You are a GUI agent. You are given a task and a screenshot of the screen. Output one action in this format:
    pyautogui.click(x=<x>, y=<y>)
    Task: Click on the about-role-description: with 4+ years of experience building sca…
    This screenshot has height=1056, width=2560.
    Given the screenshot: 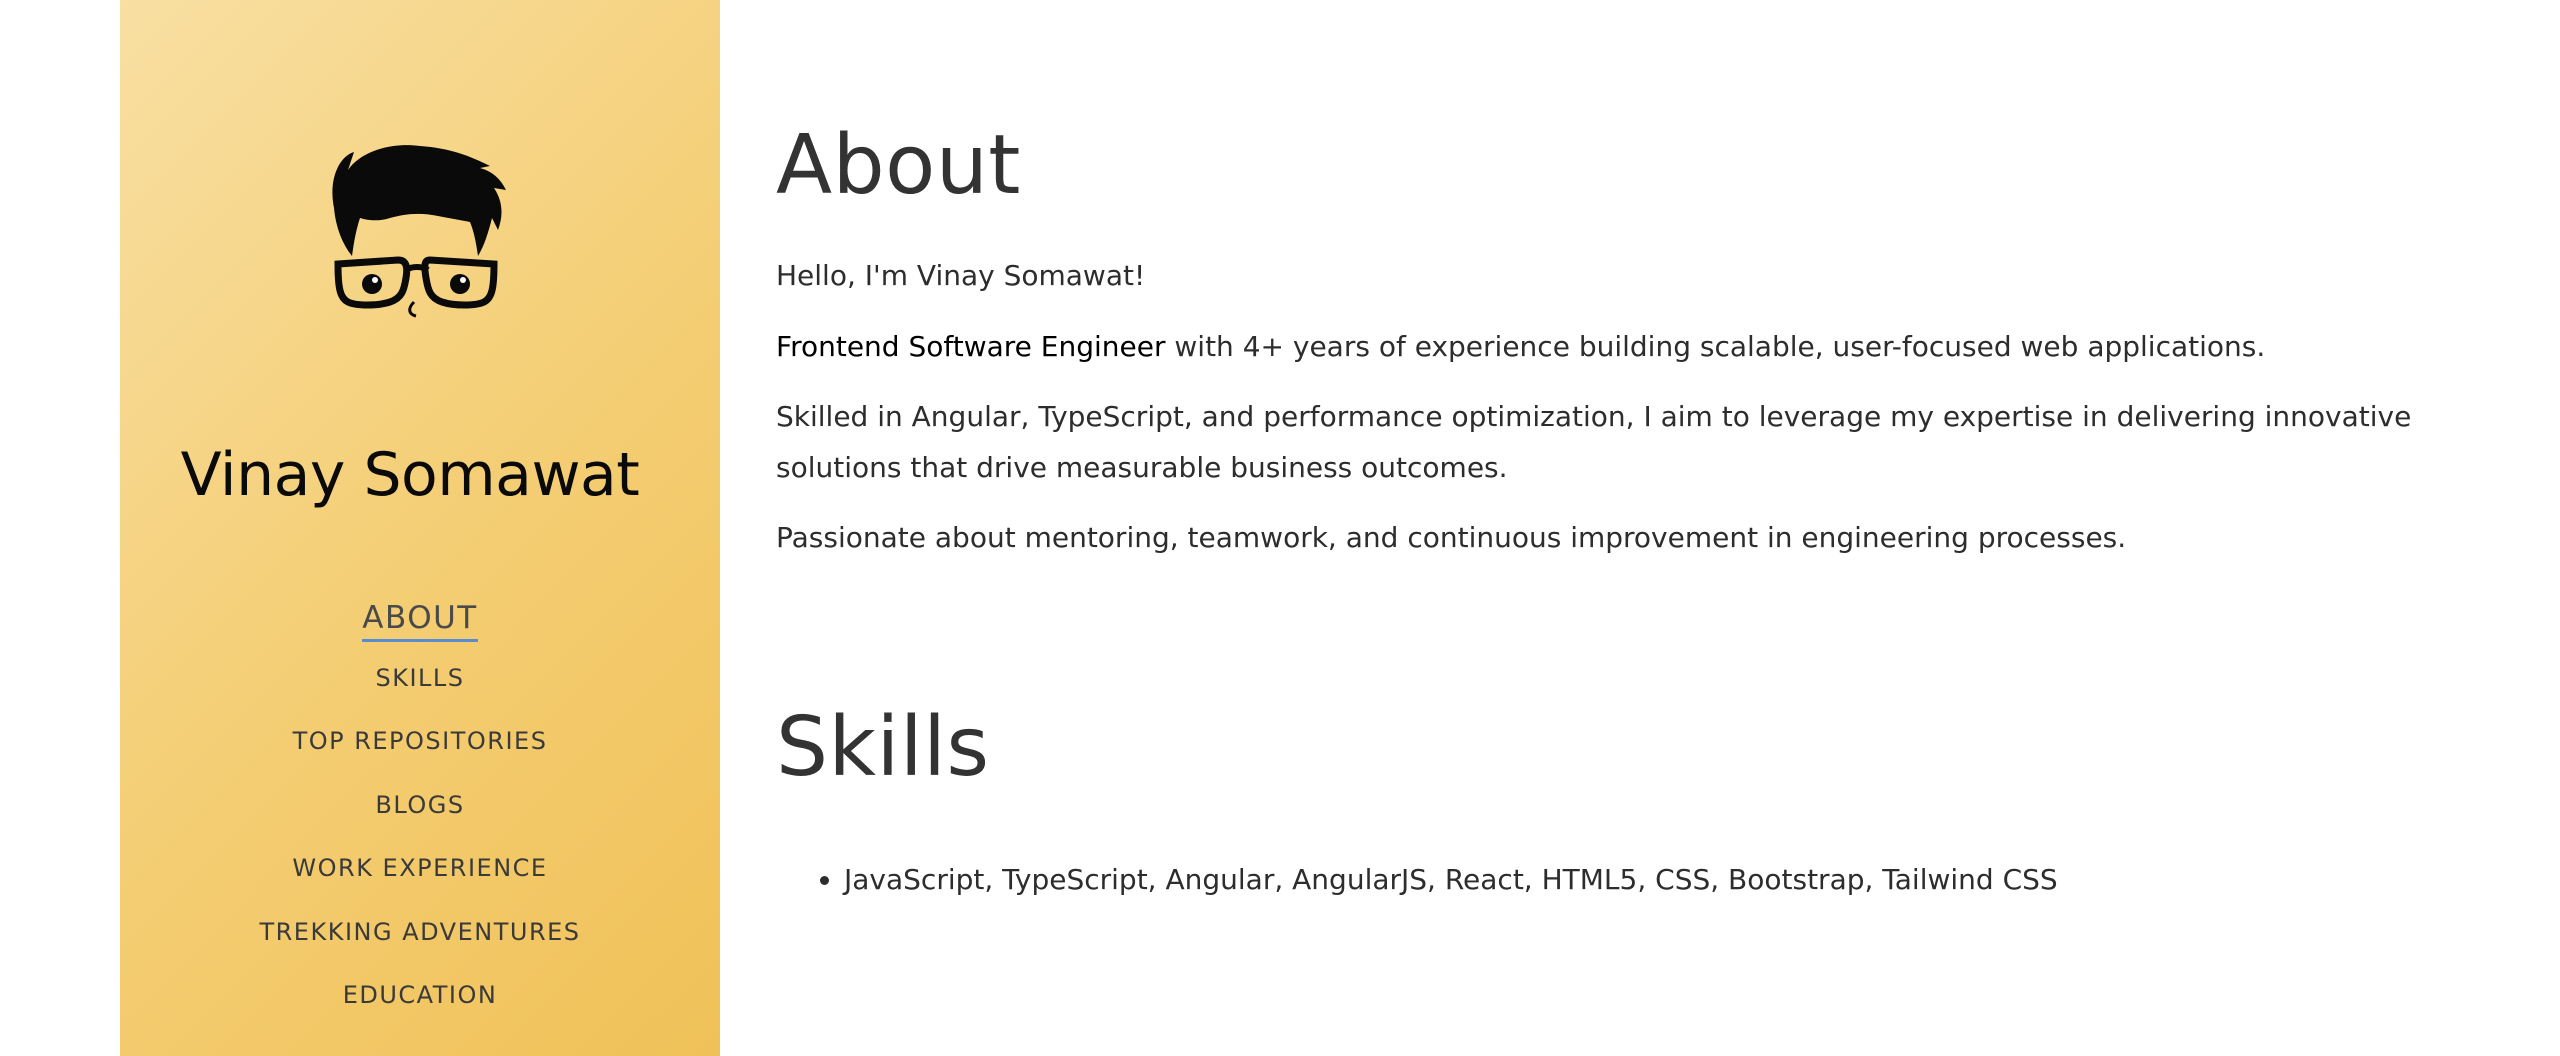 What is the action you would take?
    pyautogui.click(x=1715, y=346)
    